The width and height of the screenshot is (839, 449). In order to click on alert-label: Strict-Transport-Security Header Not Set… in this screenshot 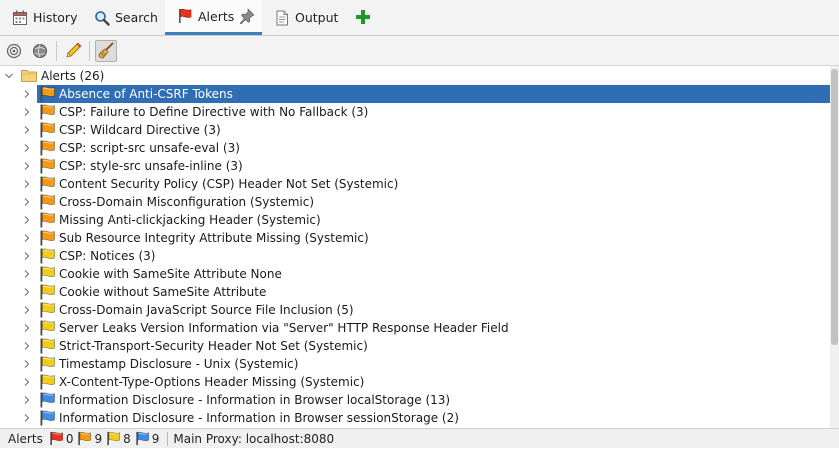, I will do `click(213, 346)`.